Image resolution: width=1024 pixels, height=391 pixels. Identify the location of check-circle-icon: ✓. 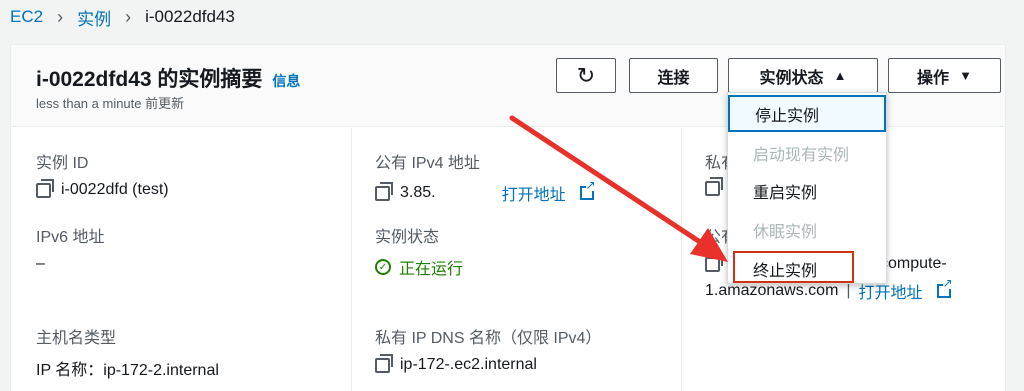
(383, 267).